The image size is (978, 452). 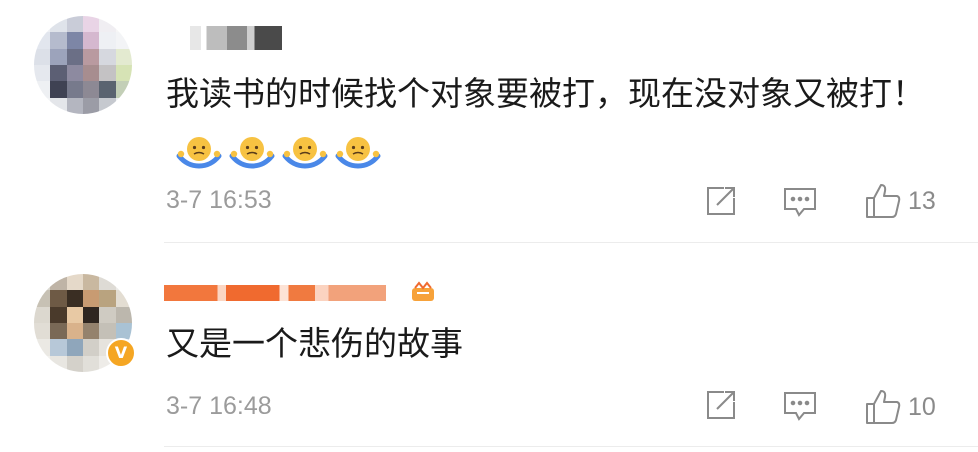 What do you see at coordinates (275, 293) in the screenshot?
I see `username-blurred` at bounding box center [275, 293].